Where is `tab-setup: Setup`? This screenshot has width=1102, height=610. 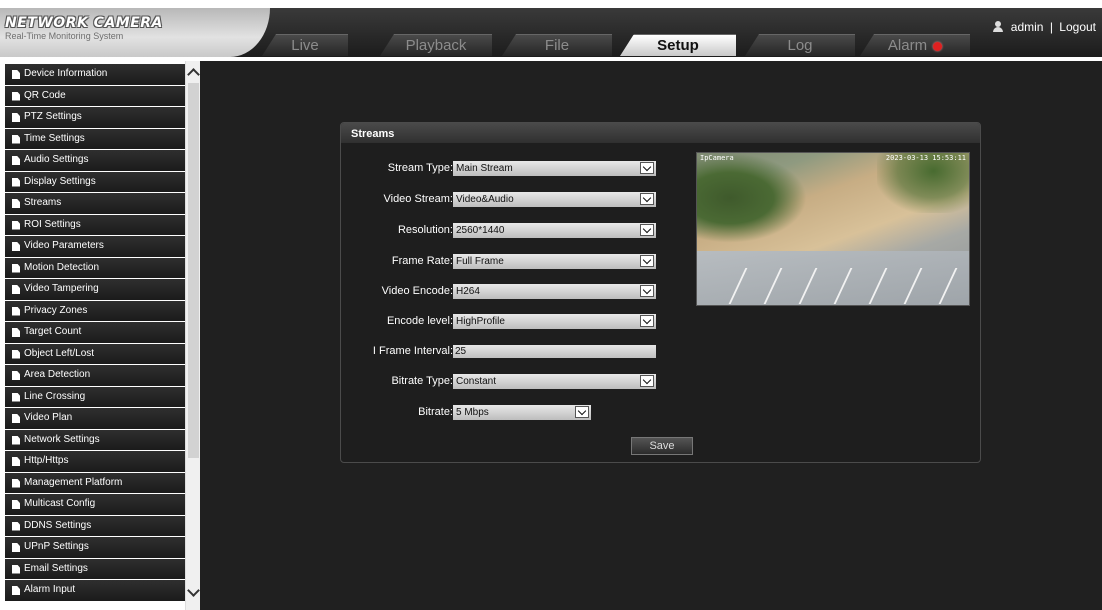
tab-setup: Setup is located at coordinates (678, 45).